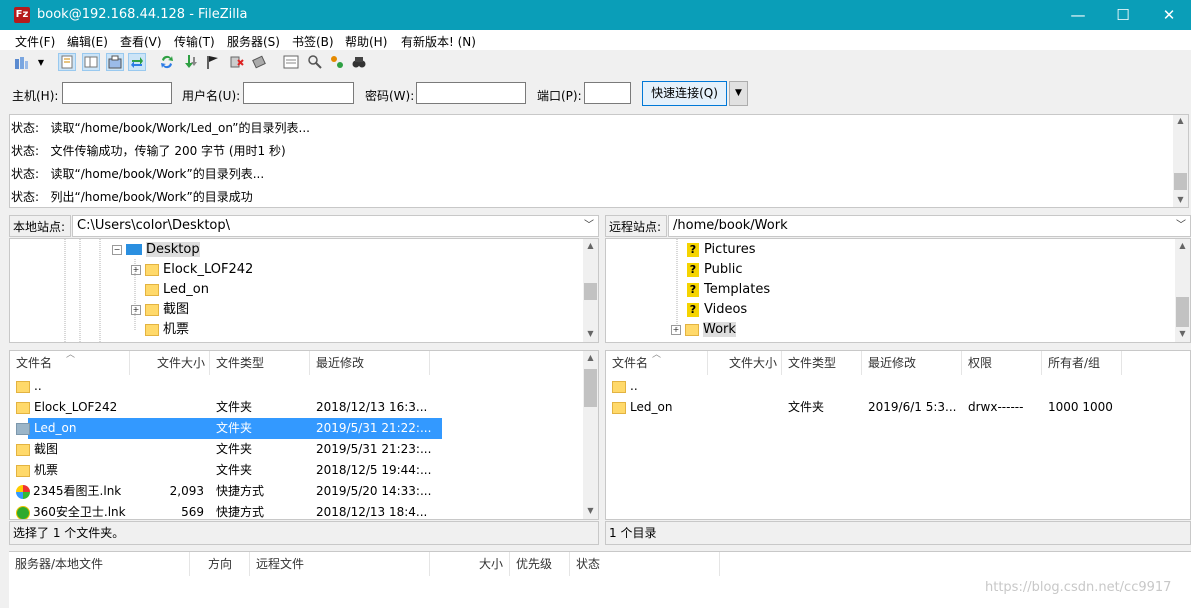 Image resolution: width=1191 pixels, height=608 pixels. Describe the element at coordinates (23, 407) in the screenshot. I see `folder-icon` at that location.